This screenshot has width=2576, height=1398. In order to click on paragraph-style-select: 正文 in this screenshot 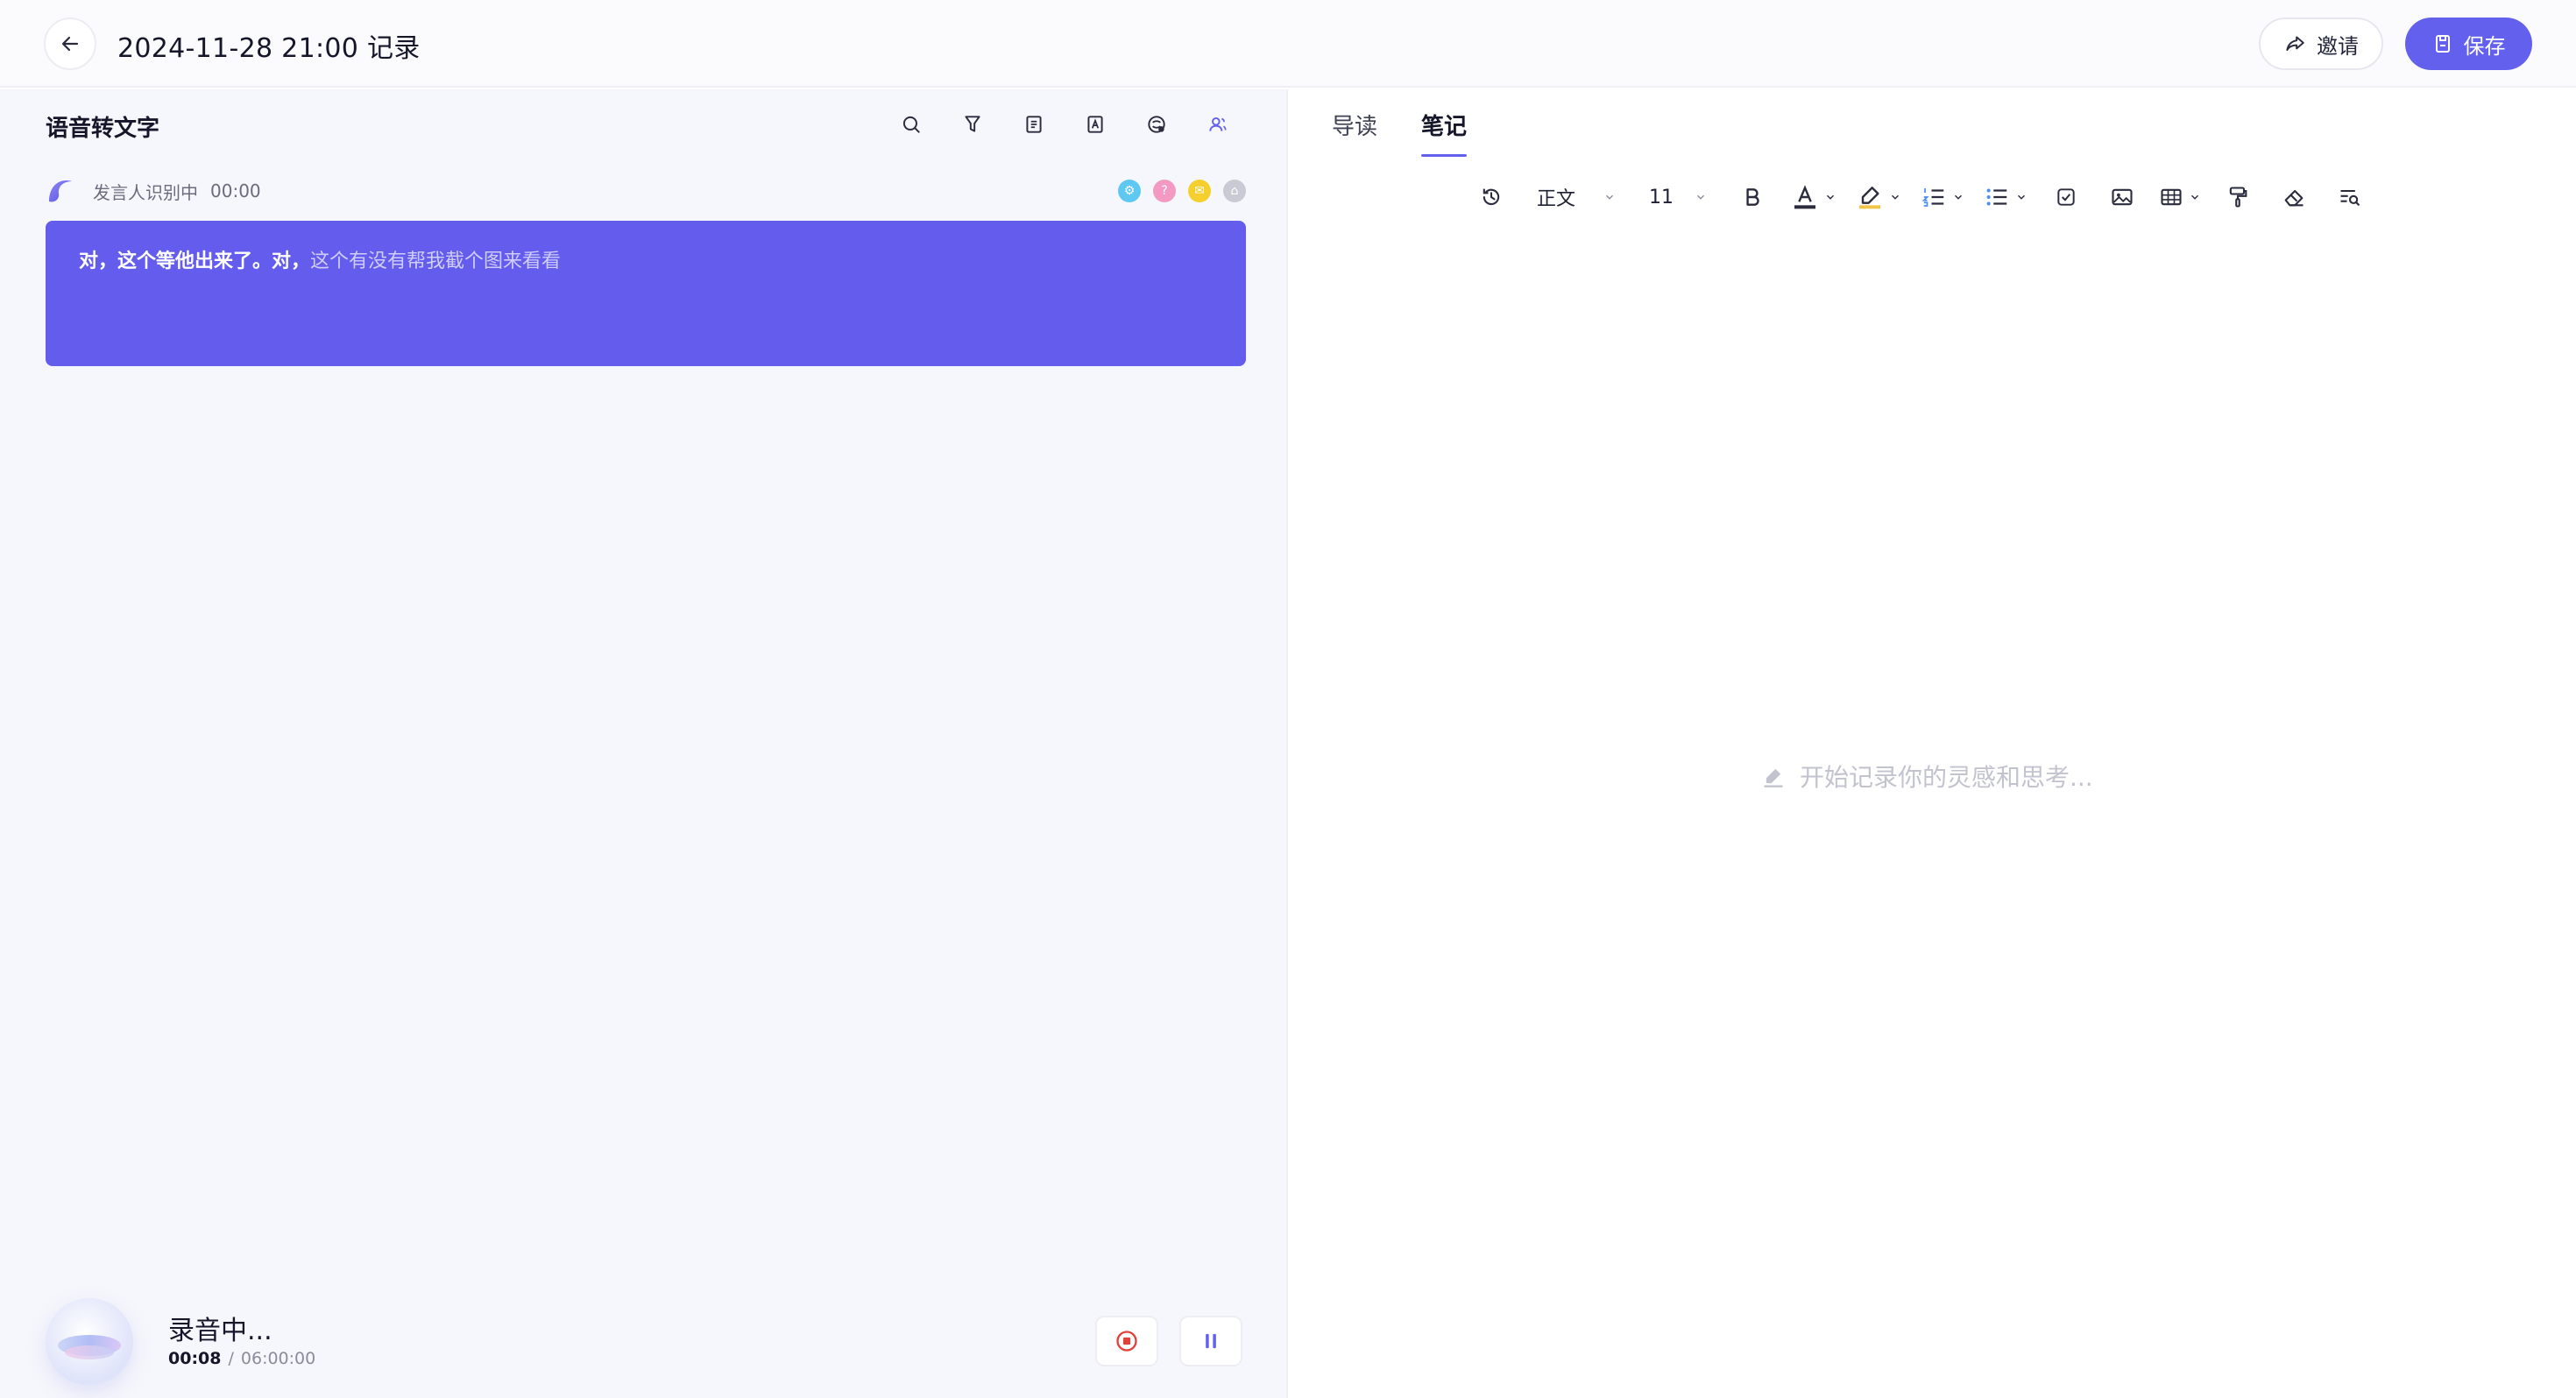, I will do `click(1576, 197)`.